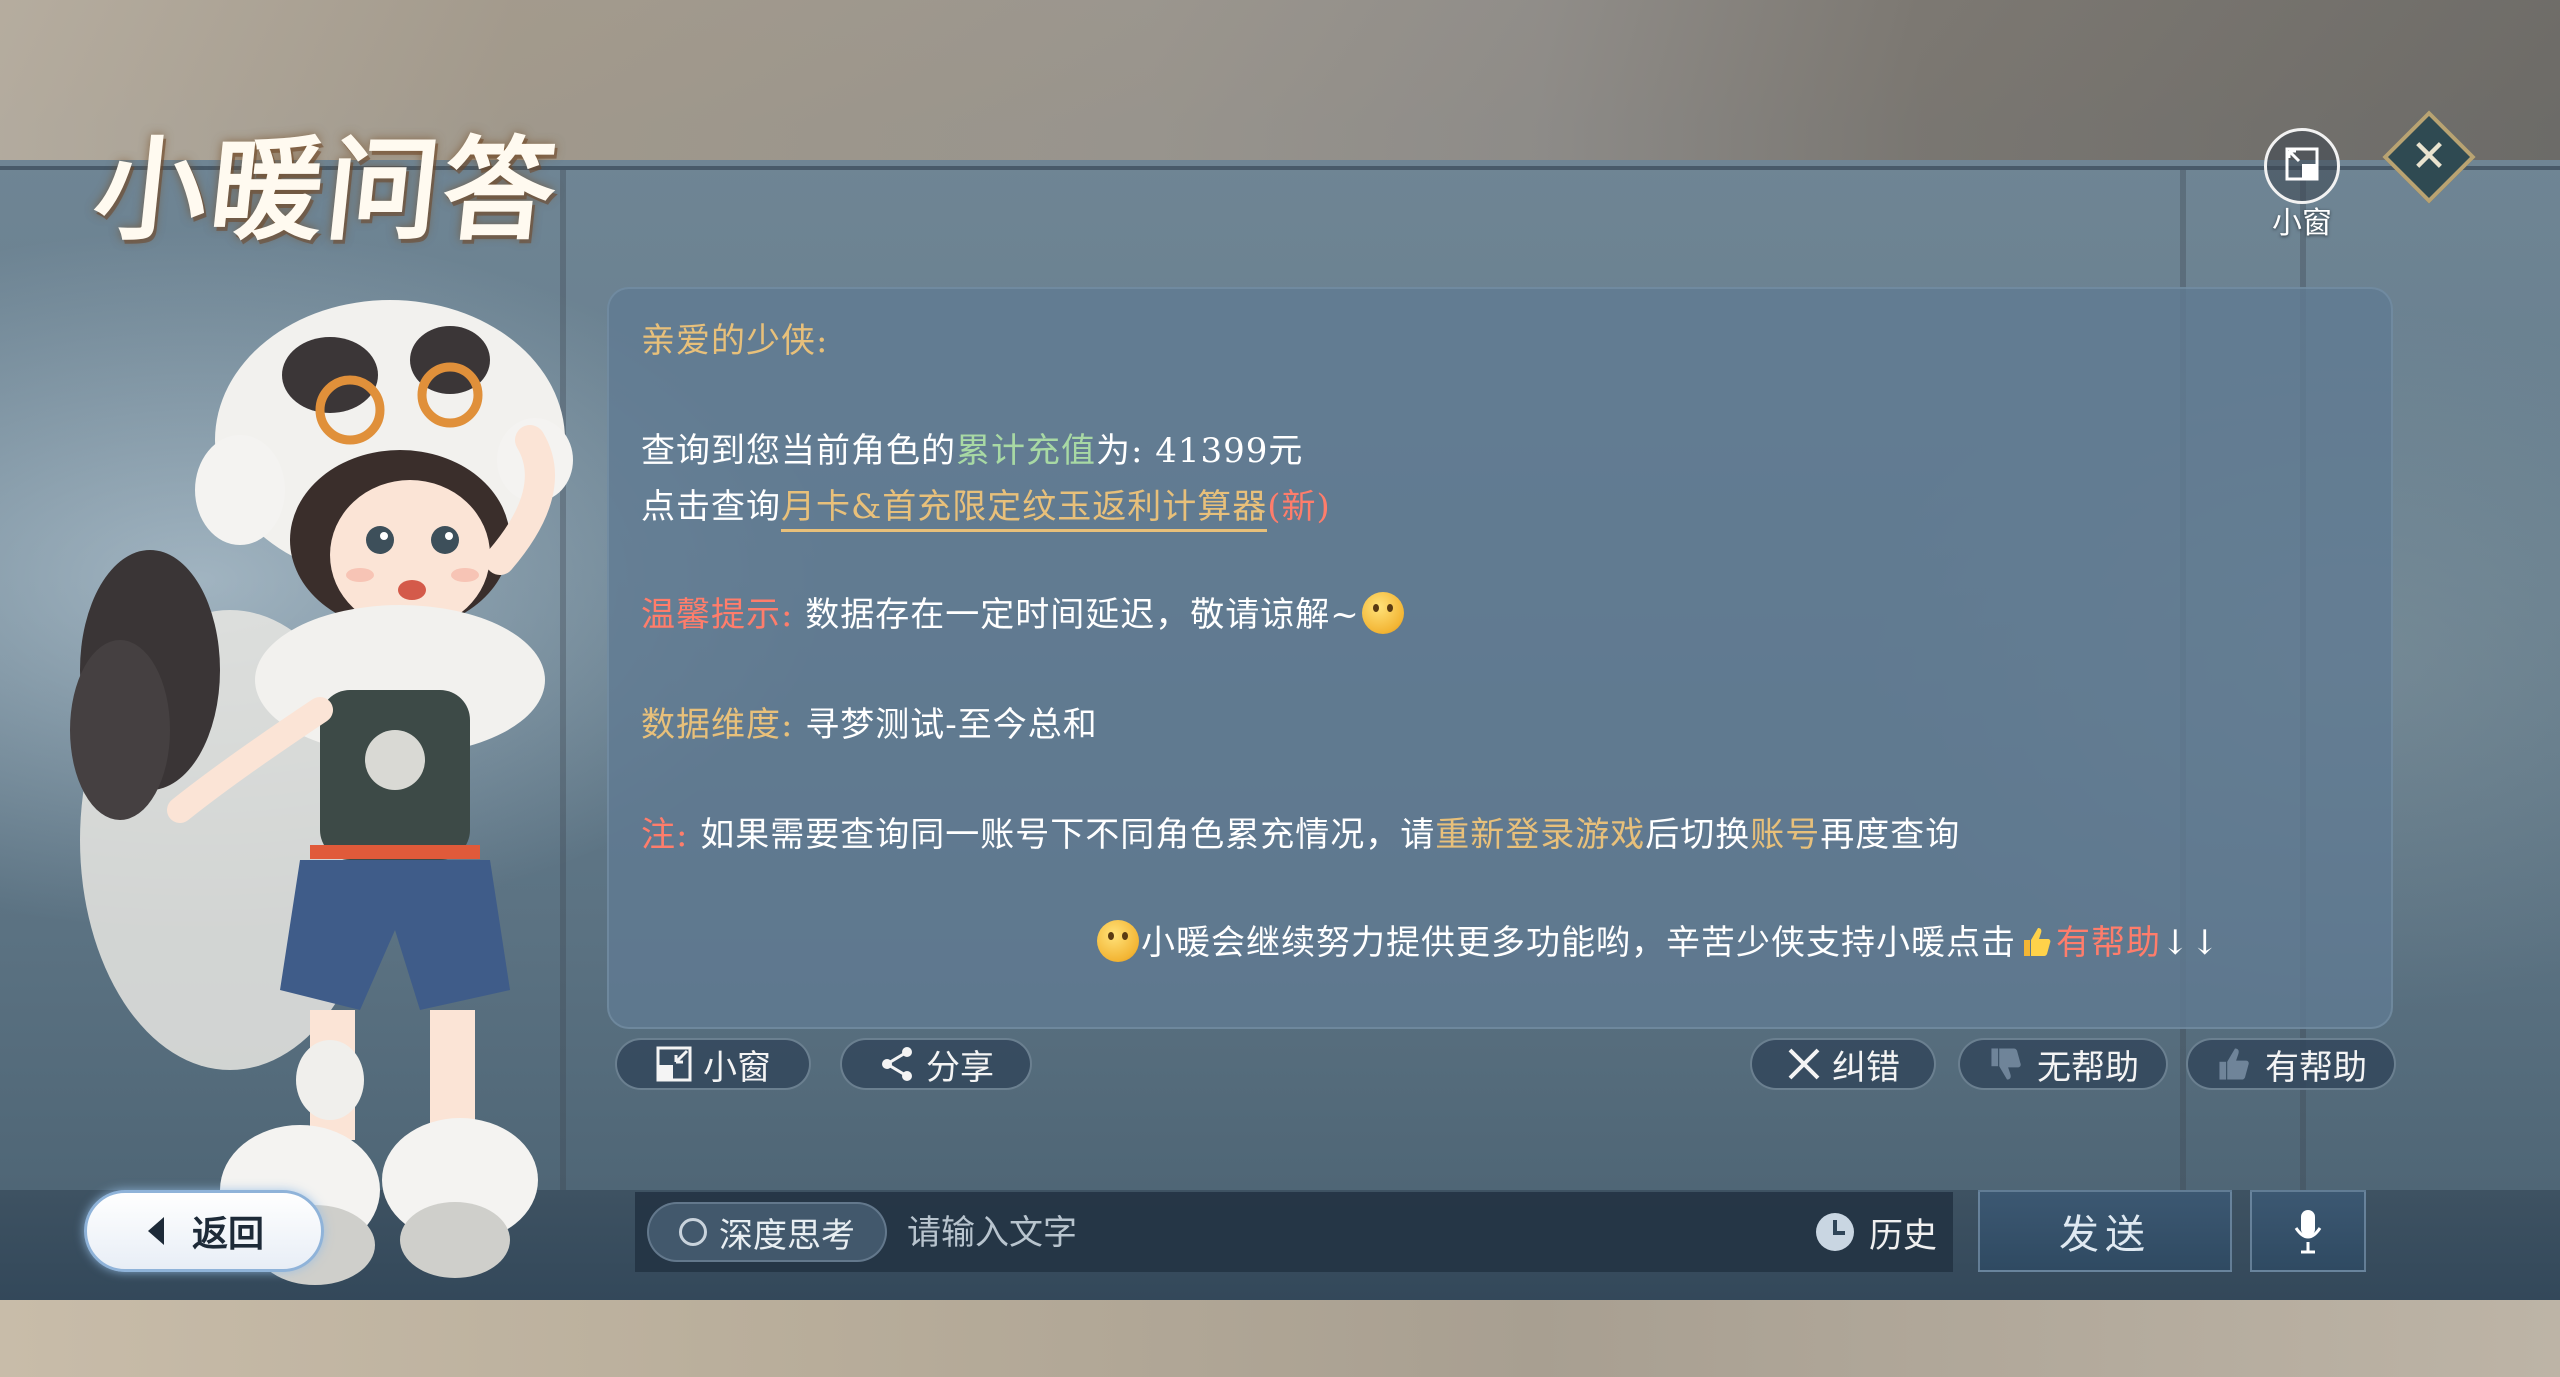 This screenshot has height=1377, width=2560. I want to click on voice-input-button, so click(2308, 1231).